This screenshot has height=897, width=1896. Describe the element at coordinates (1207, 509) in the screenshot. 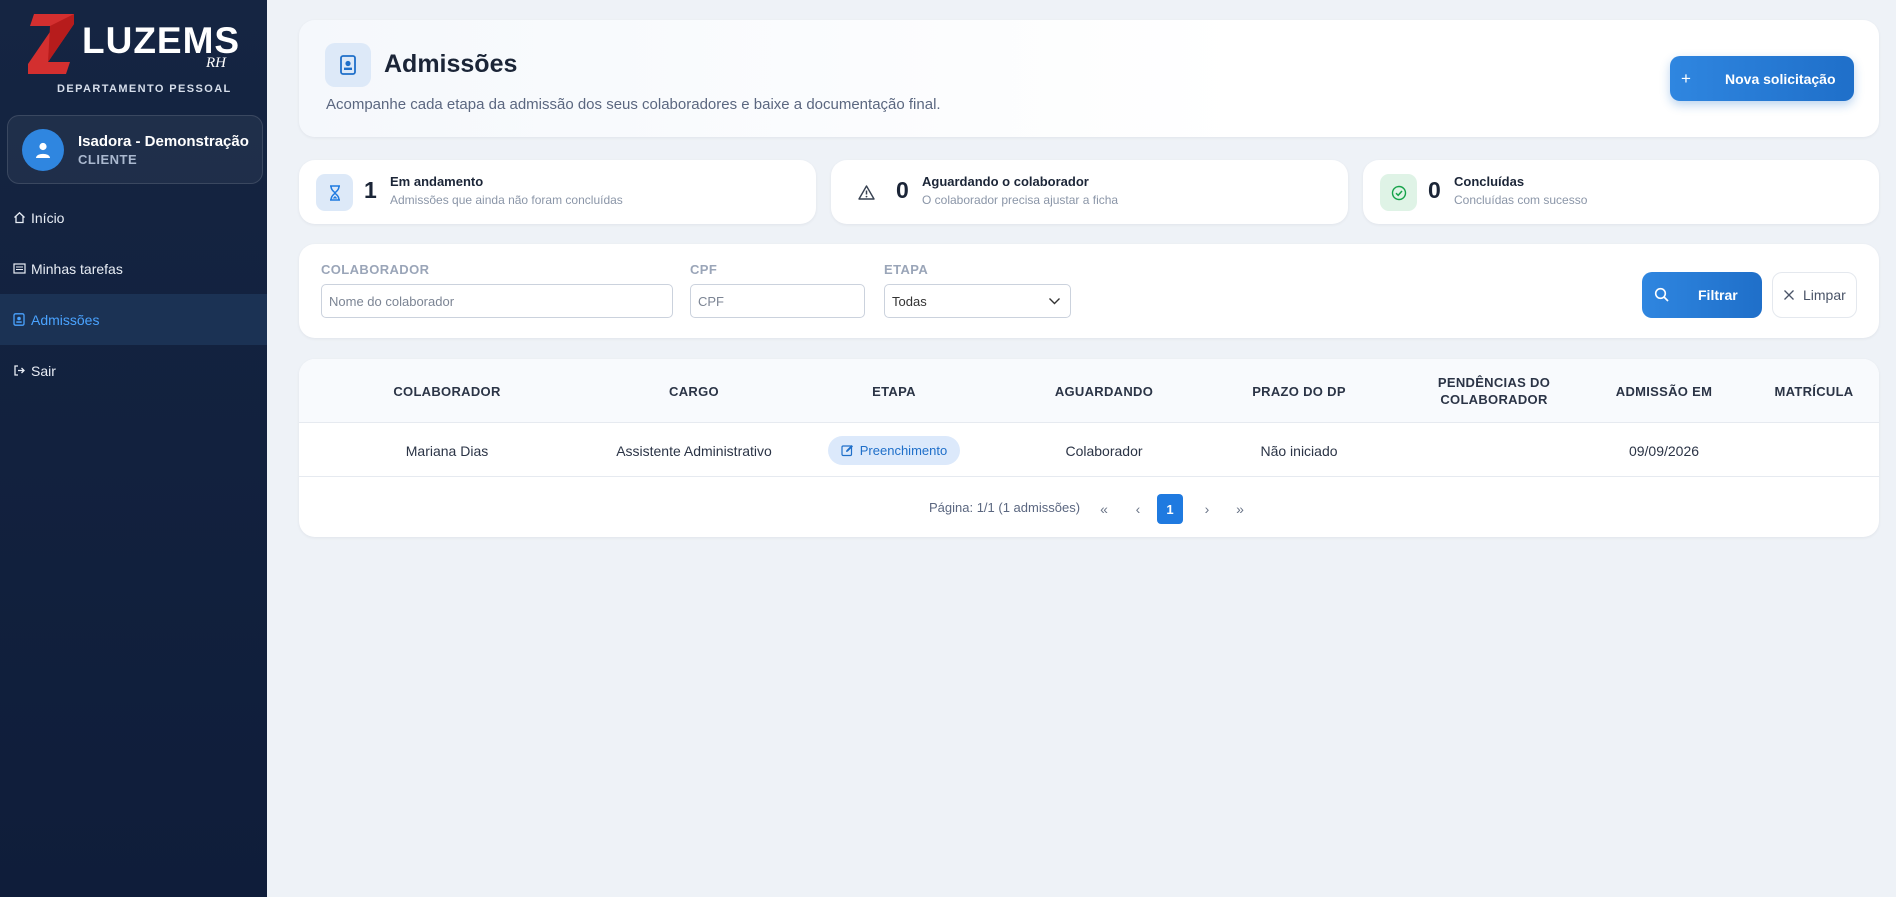

I see `next-page-button: ›` at that location.